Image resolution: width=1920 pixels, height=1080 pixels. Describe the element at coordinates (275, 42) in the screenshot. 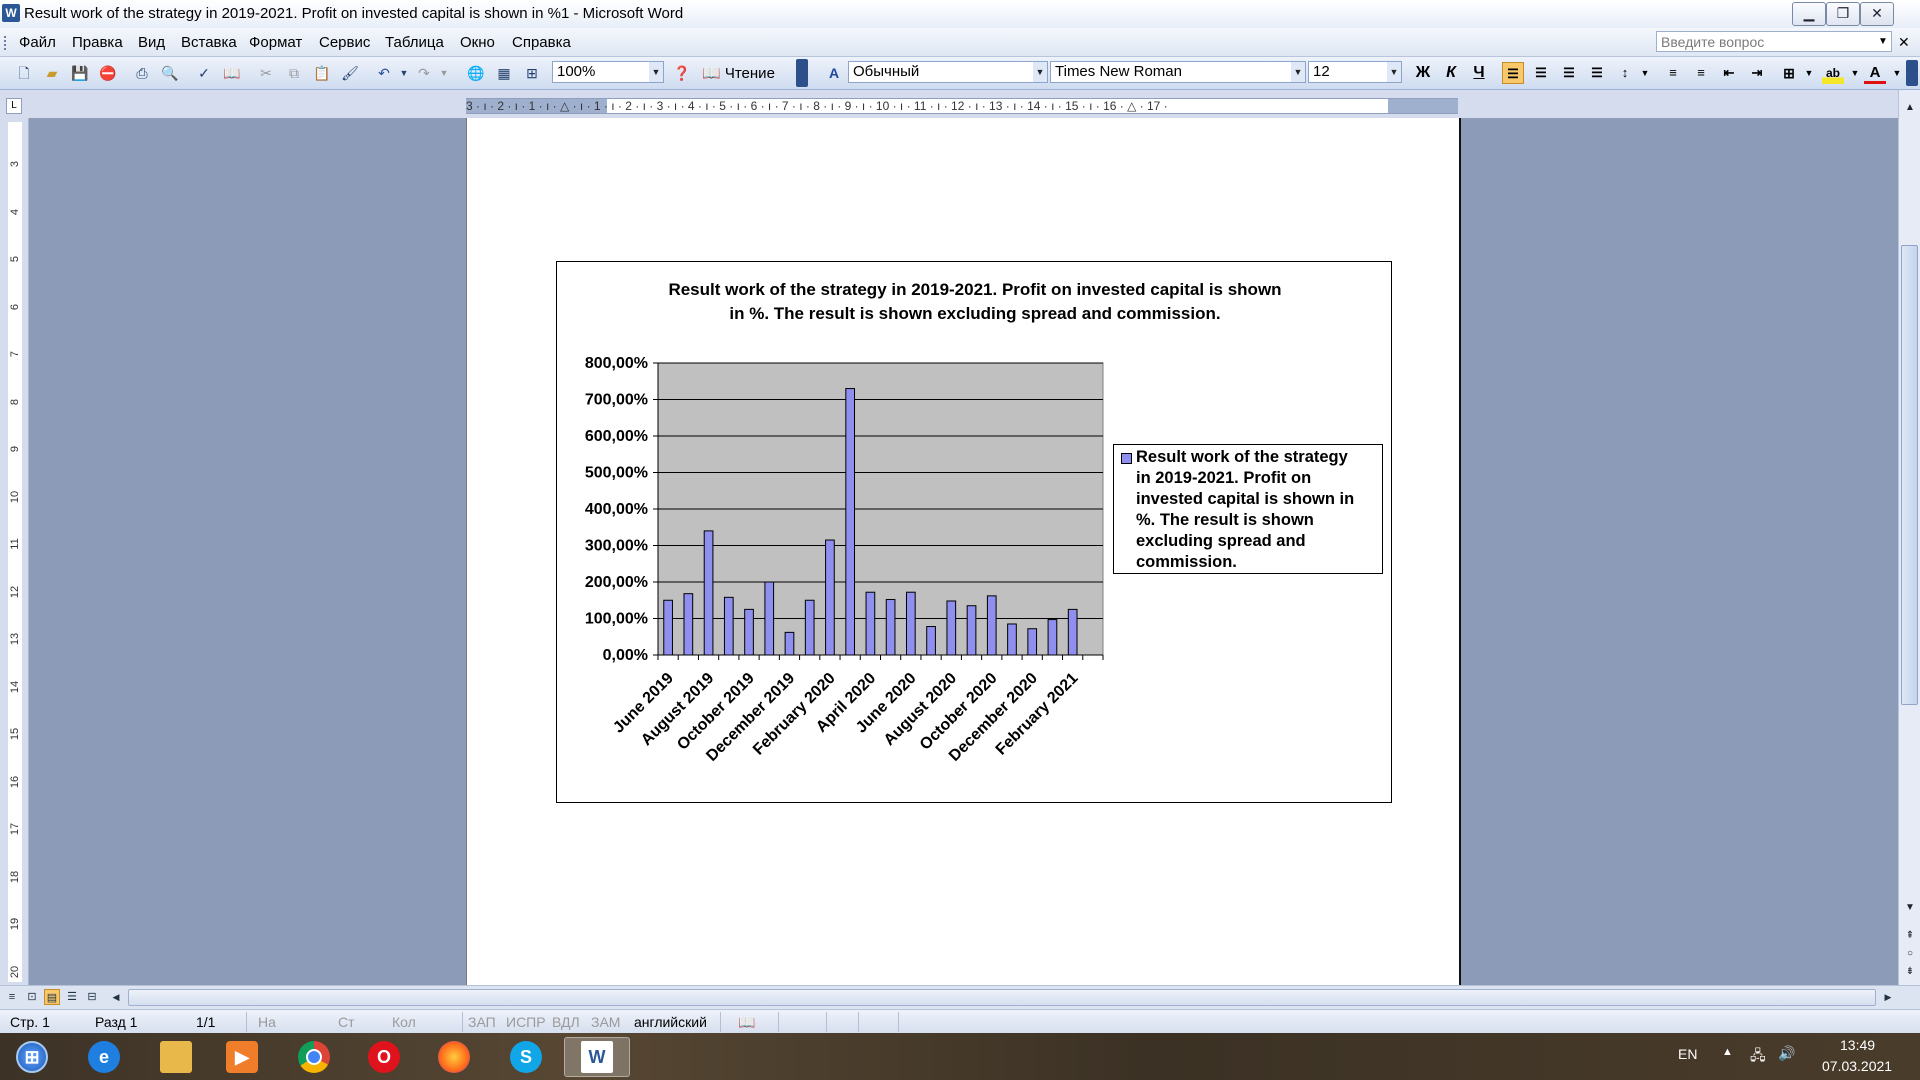

I see `menu-format: Формат` at that location.